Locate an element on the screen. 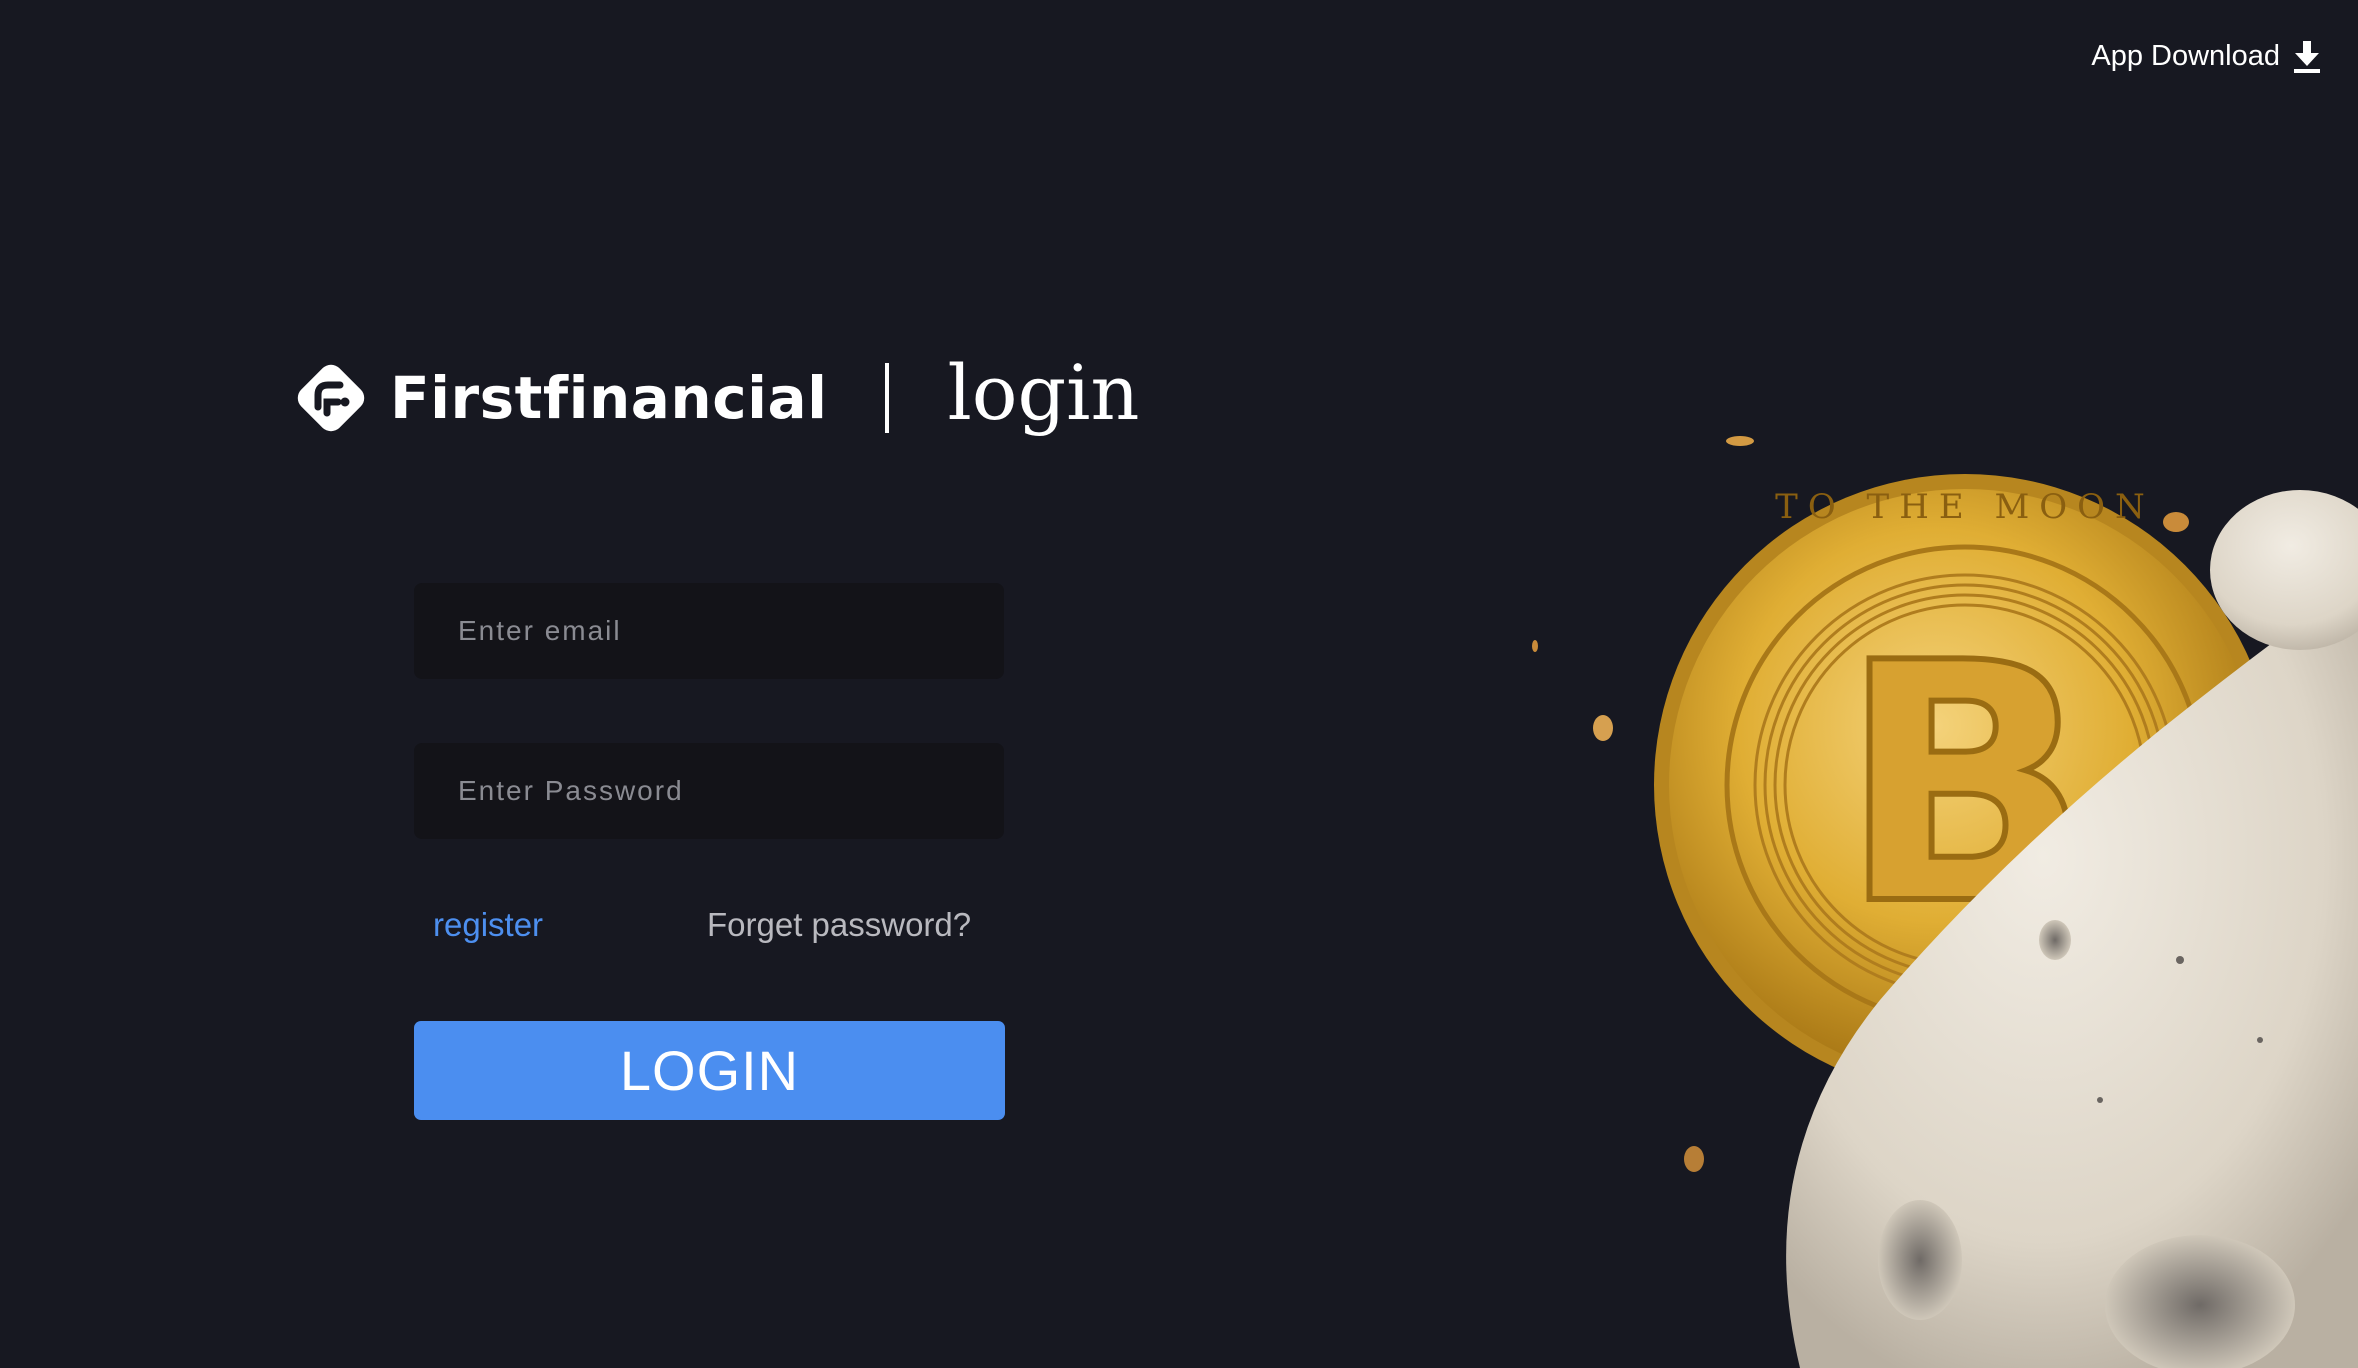 This screenshot has height=1368, width=2358. download-icon is located at coordinates (2307, 56).